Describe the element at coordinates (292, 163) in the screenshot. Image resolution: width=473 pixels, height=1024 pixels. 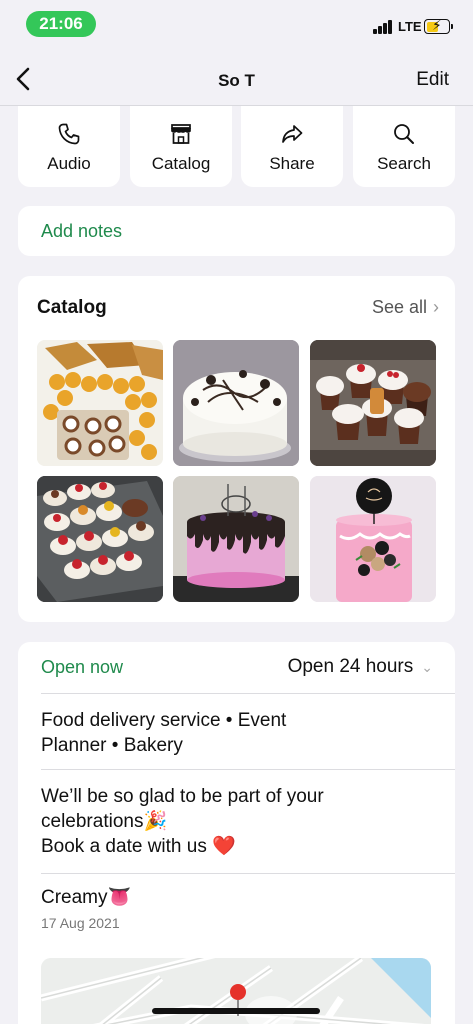
I see `share-label: Share` at that location.